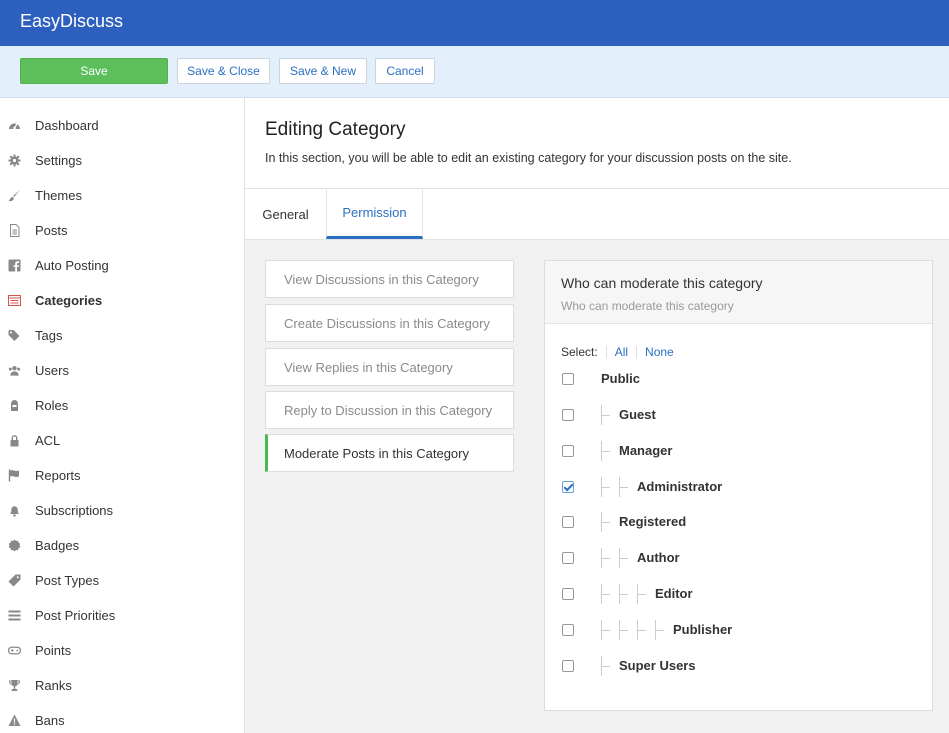  I want to click on sidebar-item-label: Post Types, so click(67, 580).